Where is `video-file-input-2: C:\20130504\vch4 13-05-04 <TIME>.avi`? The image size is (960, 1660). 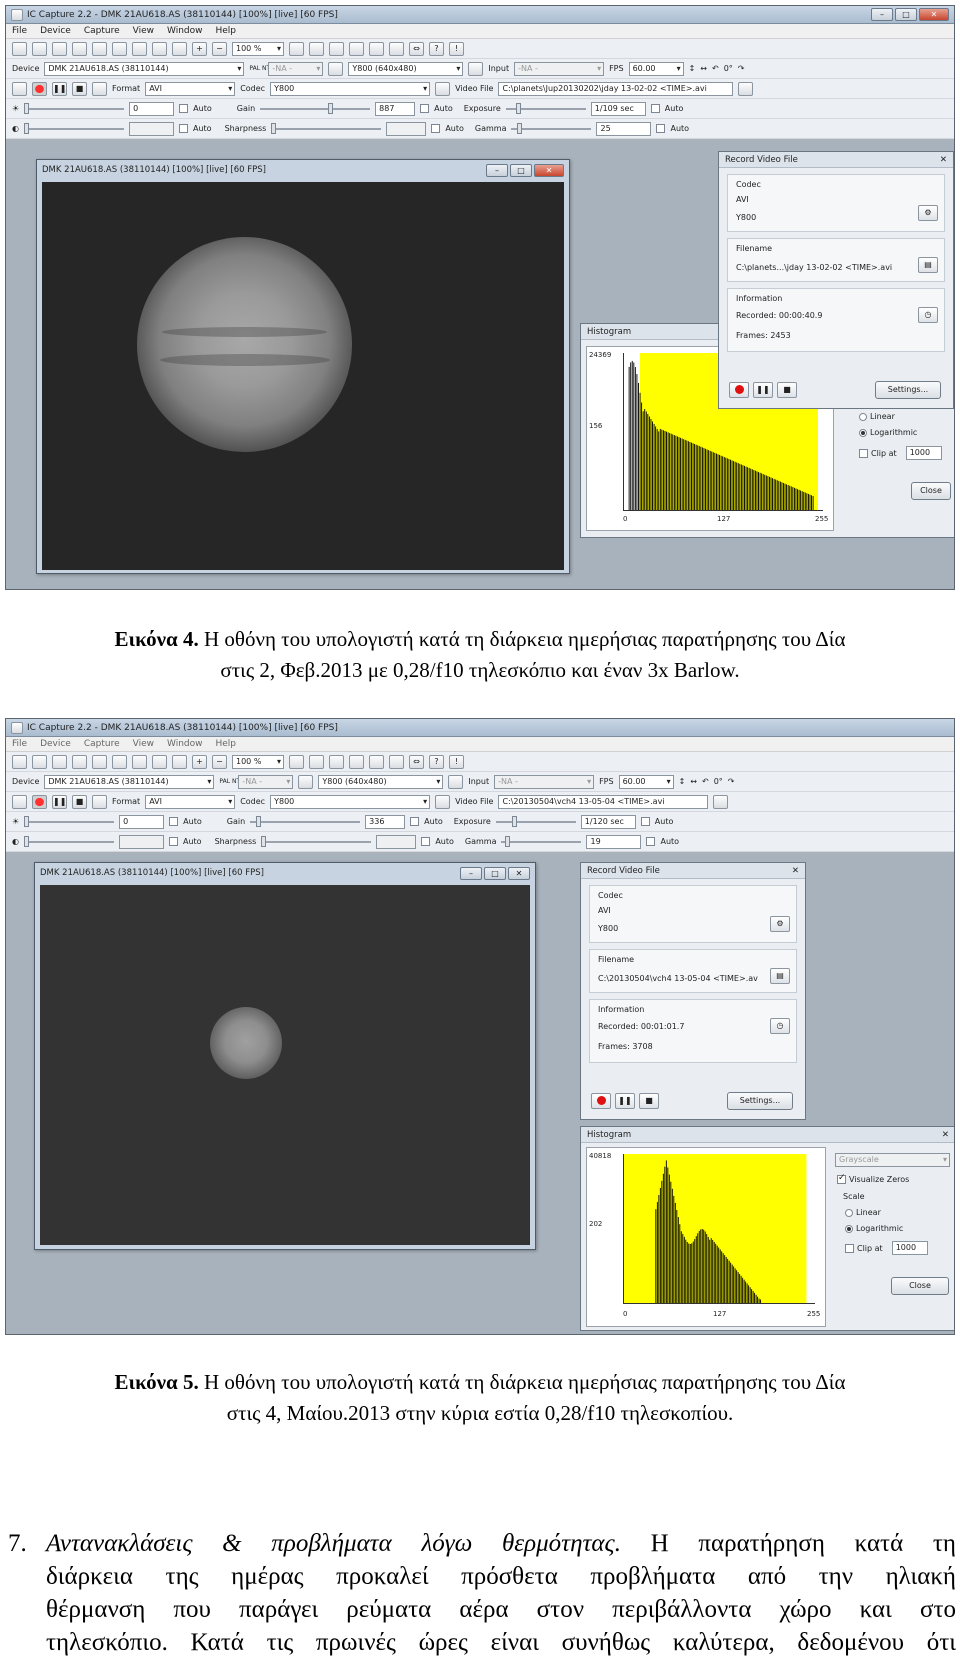 video-file-input-2: C:\20130504\vch4 13-05-04 <TIME>.avi is located at coordinates (603, 801).